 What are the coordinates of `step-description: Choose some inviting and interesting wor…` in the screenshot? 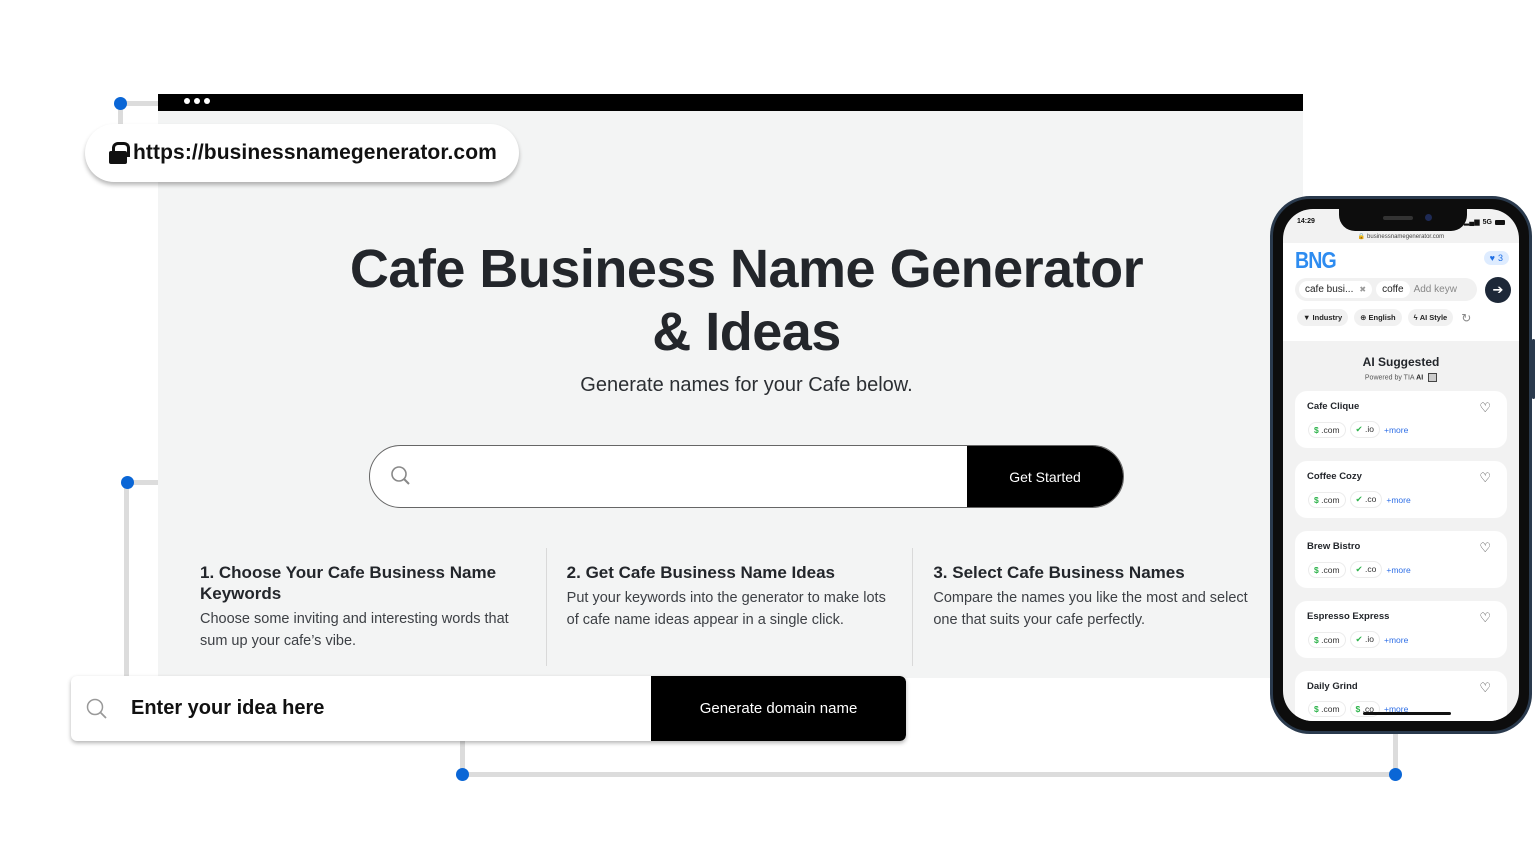 It's located at (354, 630).